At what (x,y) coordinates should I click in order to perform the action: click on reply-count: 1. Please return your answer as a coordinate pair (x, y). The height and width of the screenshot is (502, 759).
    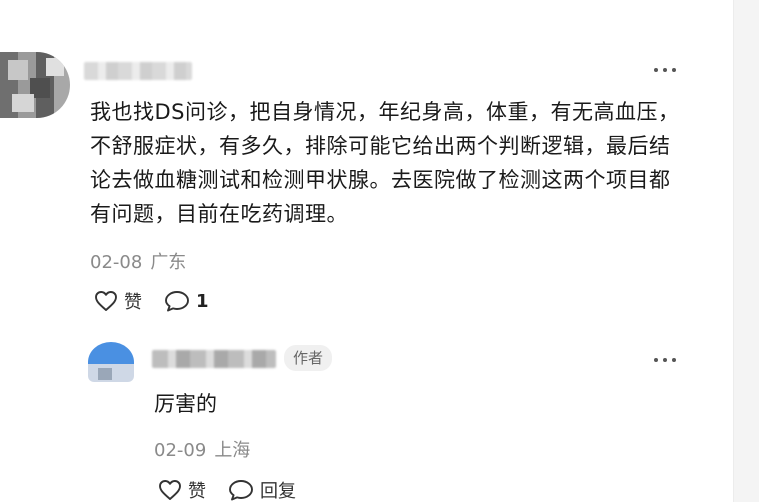
    Looking at the image, I should click on (202, 301).